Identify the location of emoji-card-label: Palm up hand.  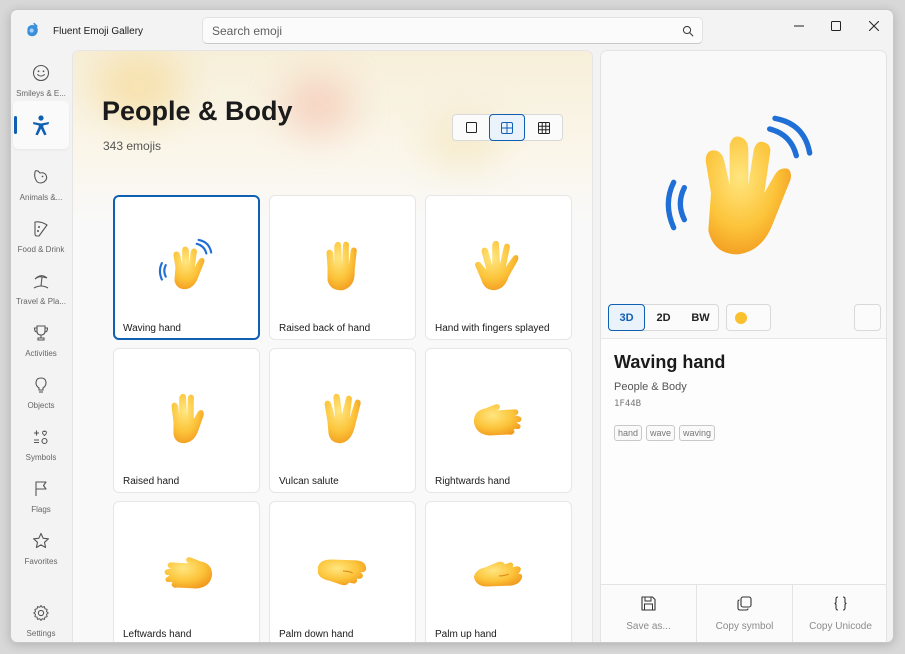
(466, 634).